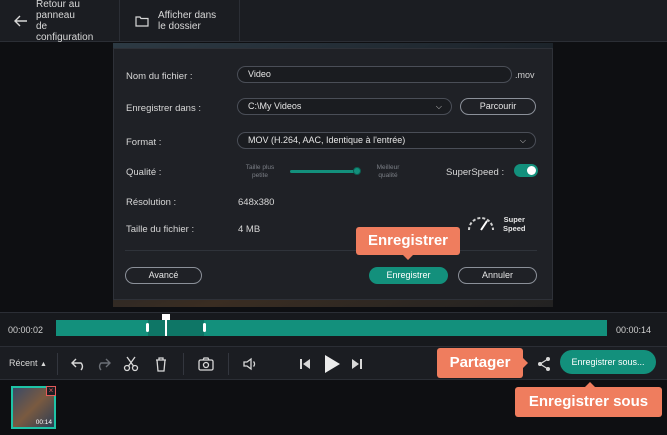 This screenshot has height=435, width=667. What do you see at coordinates (498, 106) in the screenshot?
I see `browse-button: Parcourir` at bounding box center [498, 106].